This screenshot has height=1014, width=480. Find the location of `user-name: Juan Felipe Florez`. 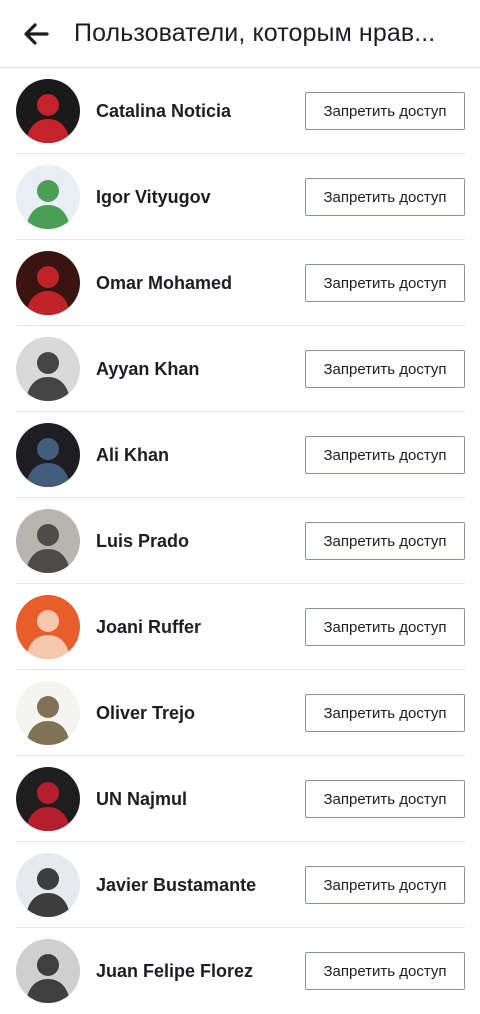

user-name: Juan Felipe Florez is located at coordinates (200, 971).